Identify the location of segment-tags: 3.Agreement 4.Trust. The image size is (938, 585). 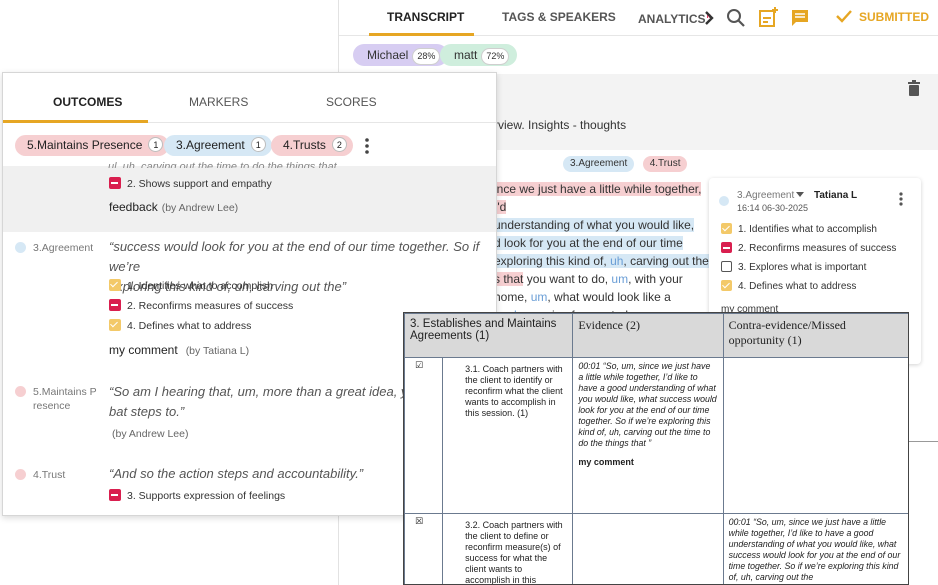
(627, 162).